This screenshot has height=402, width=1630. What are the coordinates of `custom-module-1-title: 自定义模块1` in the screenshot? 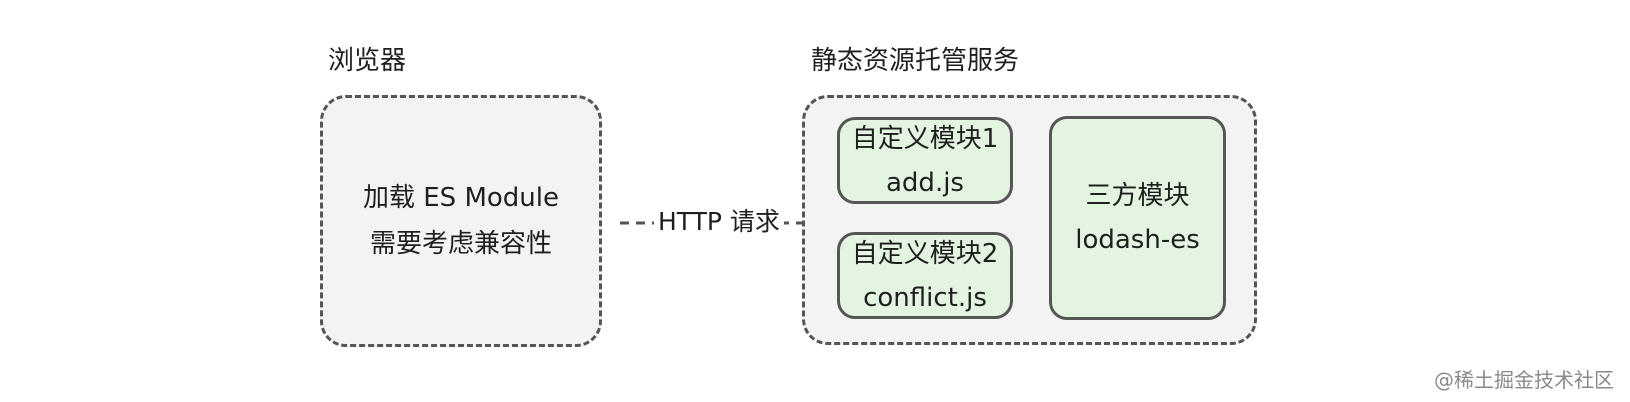 It's located at (925, 138).